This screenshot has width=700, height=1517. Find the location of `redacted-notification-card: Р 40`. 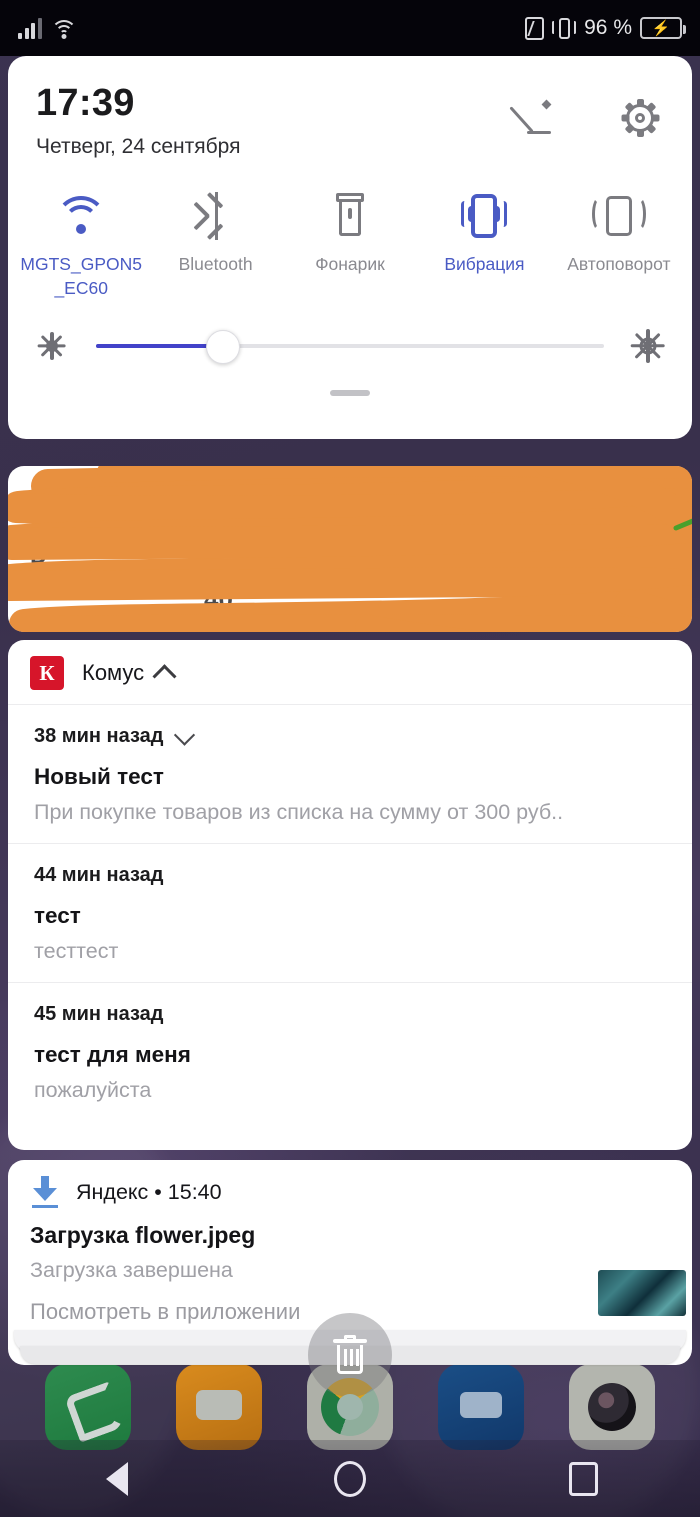

redacted-notification-card: Р 40 is located at coordinates (350, 549).